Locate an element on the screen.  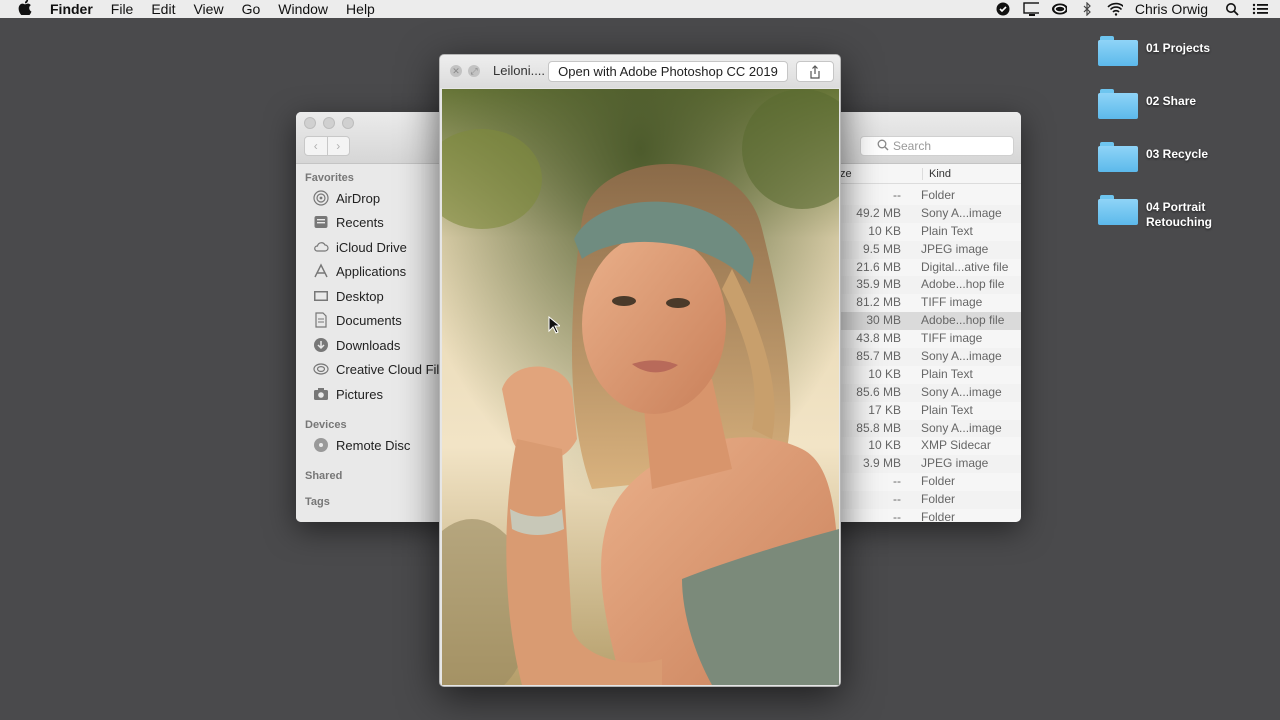
column-size: ze is located at coordinates (846, 174).